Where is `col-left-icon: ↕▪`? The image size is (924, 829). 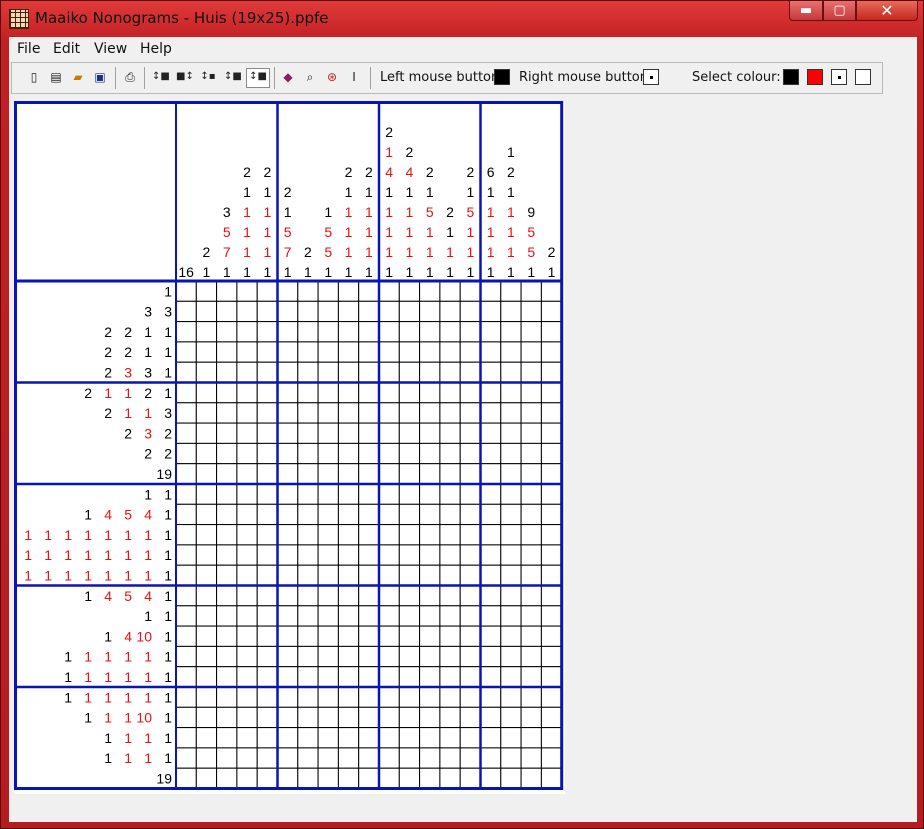
col-left-icon: ↕▪ is located at coordinates (208, 77).